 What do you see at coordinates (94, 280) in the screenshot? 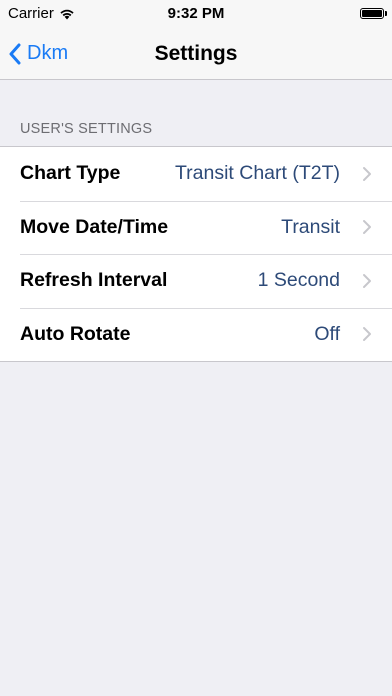
I see `row-label: Refresh Interval` at bounding box center [94, 280].